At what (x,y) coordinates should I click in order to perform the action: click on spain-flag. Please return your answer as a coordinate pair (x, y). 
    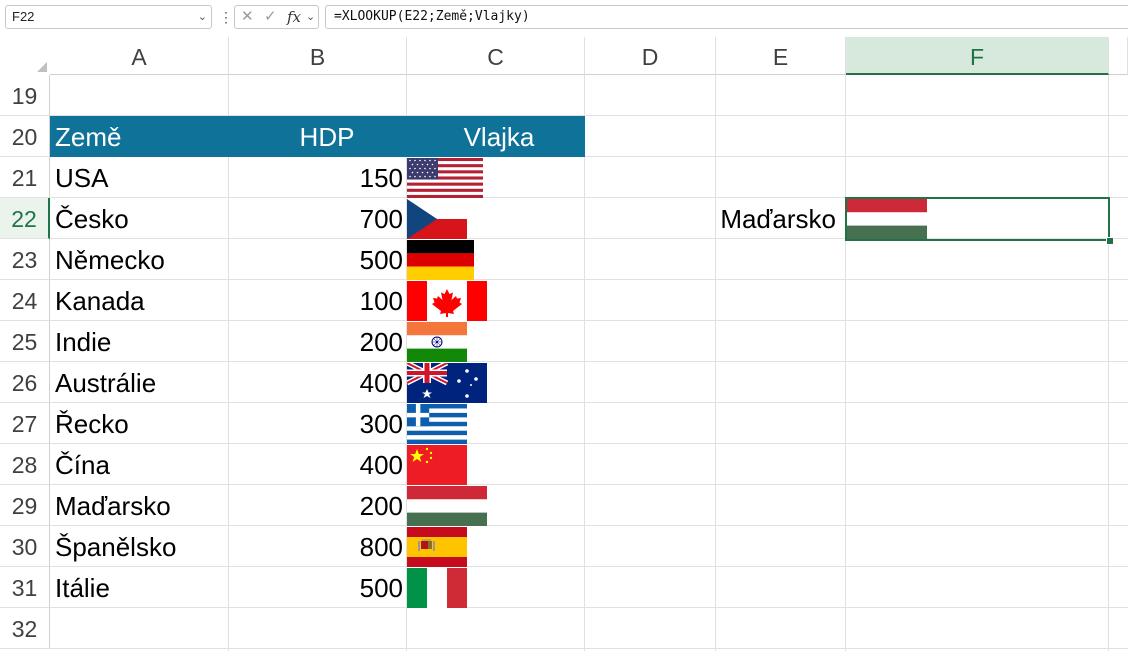
    Looking at the image, I should click on (437, 547).